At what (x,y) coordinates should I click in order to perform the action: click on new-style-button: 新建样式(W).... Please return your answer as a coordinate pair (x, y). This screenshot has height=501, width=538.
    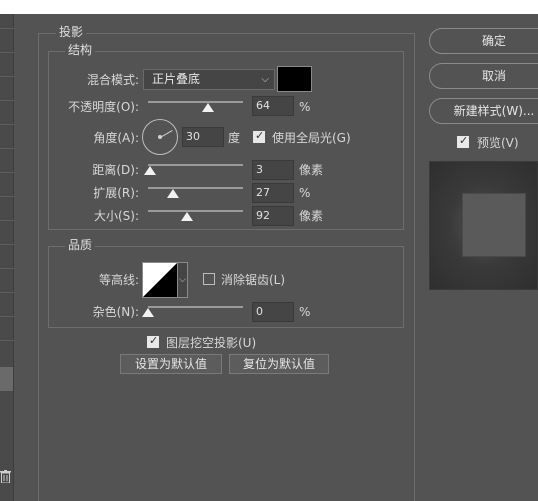
    Looking at the image, I should click on (483, 111).